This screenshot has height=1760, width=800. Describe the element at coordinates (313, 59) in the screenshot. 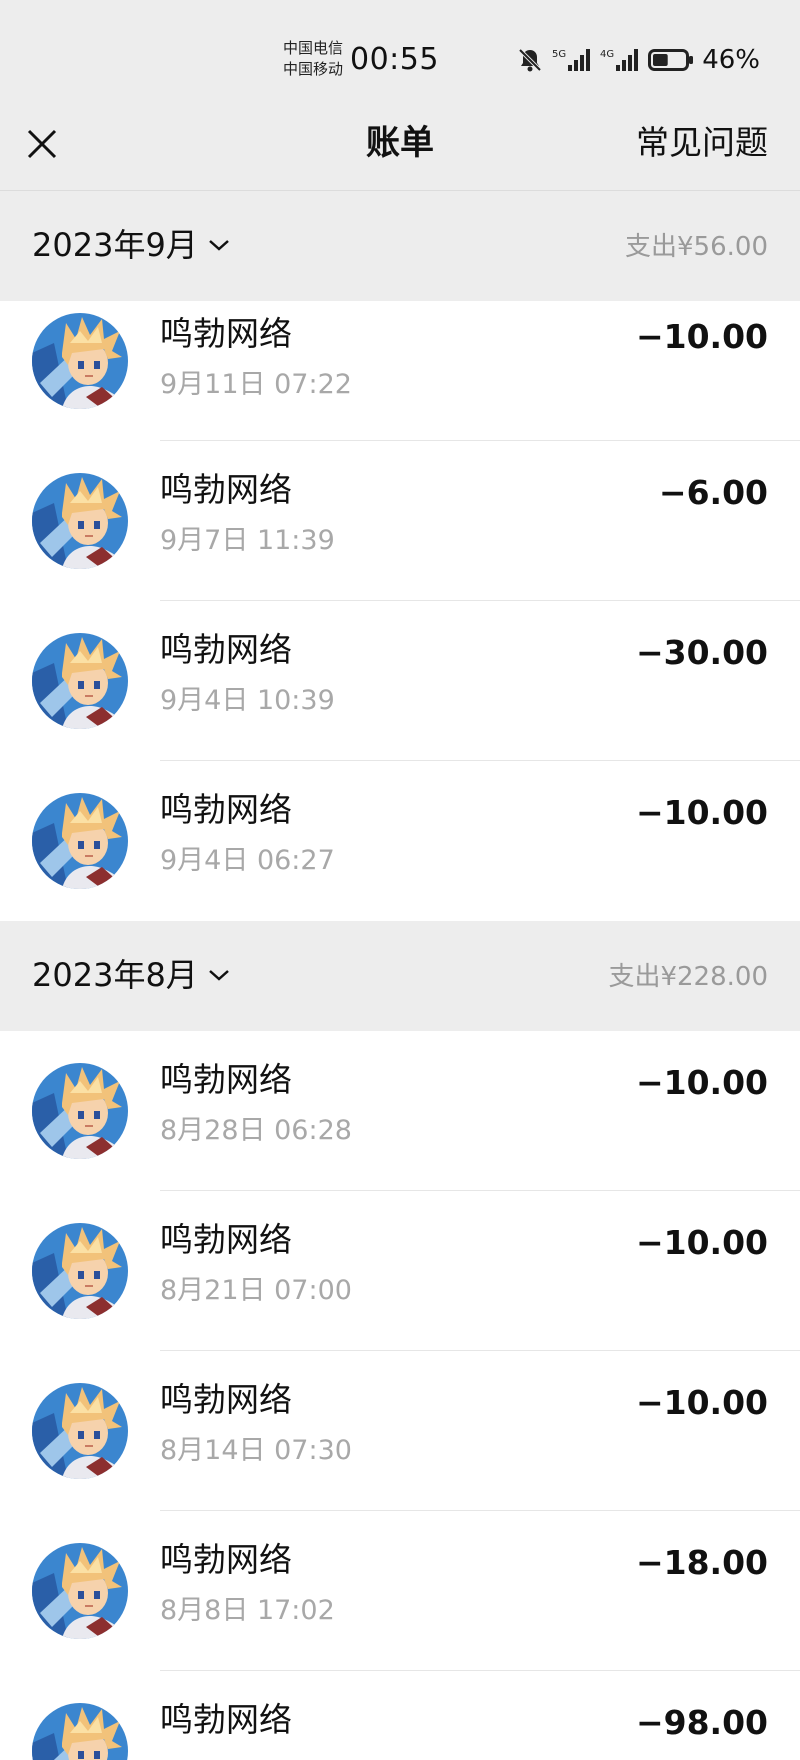

I see `carrier-names: 中国电信 中国移动` at that location.